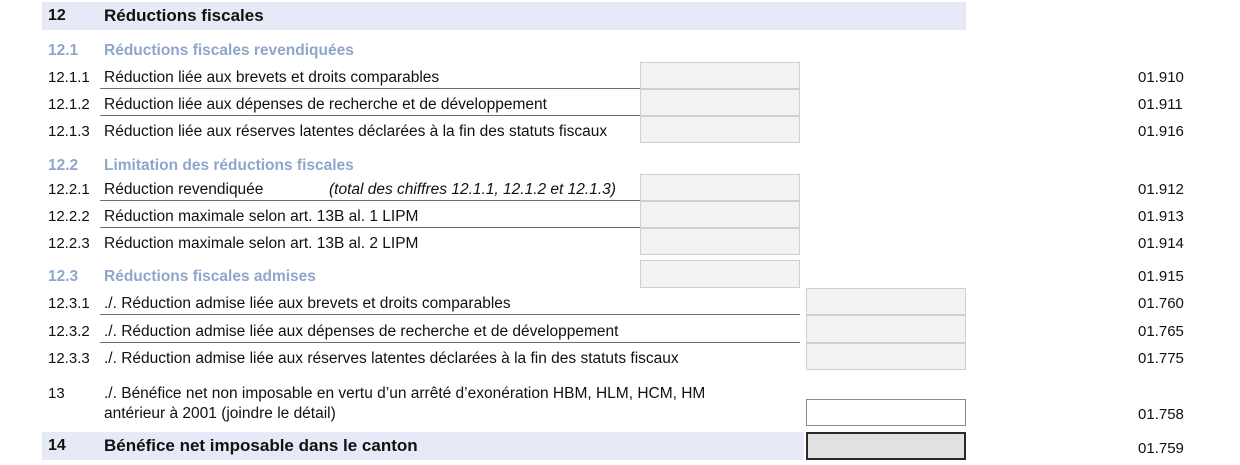 This screenshot has height=465, width=1240. I want to click on row-num-12-2-1: 12.2.1, so click(69, 189).